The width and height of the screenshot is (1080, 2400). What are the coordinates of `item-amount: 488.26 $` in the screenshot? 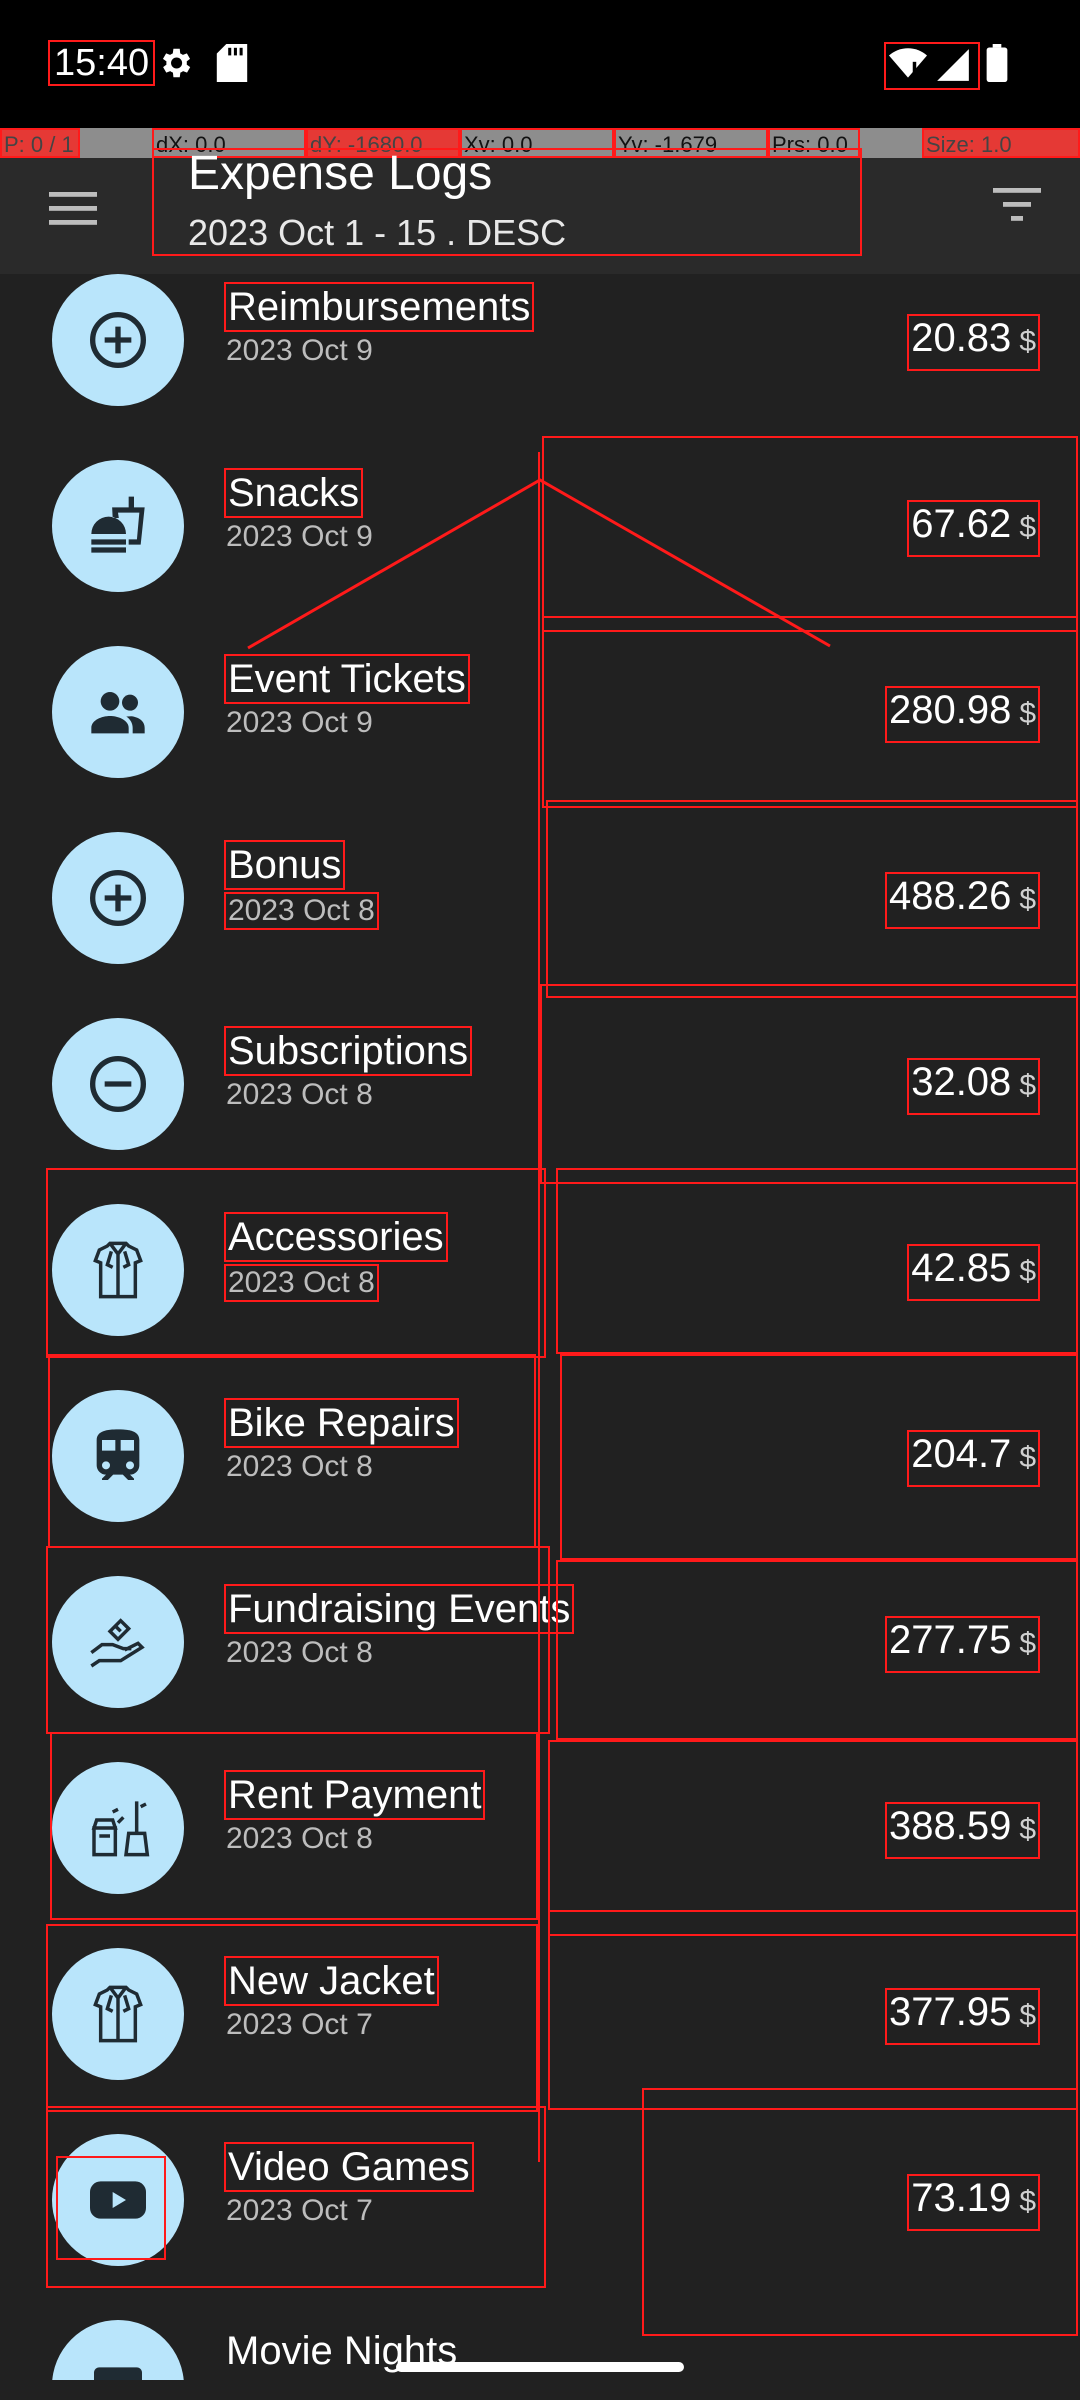 It's located at (962, 900).